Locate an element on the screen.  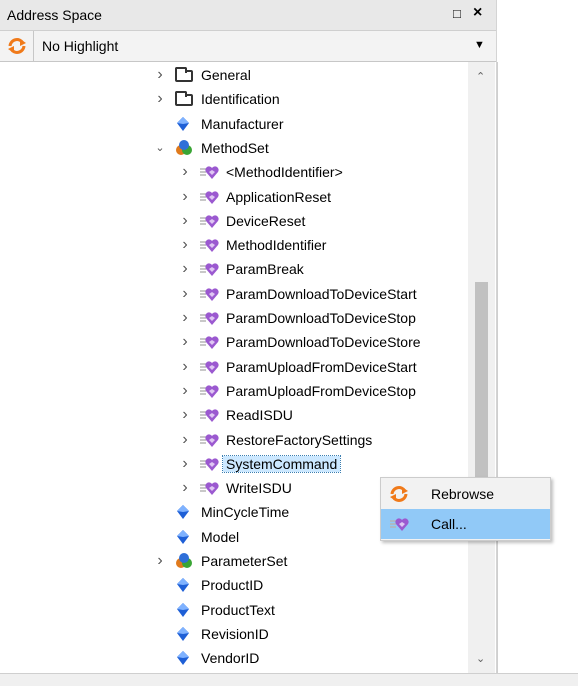
scroll-up-icon: ⌃ is located at coordinates (480, 76).